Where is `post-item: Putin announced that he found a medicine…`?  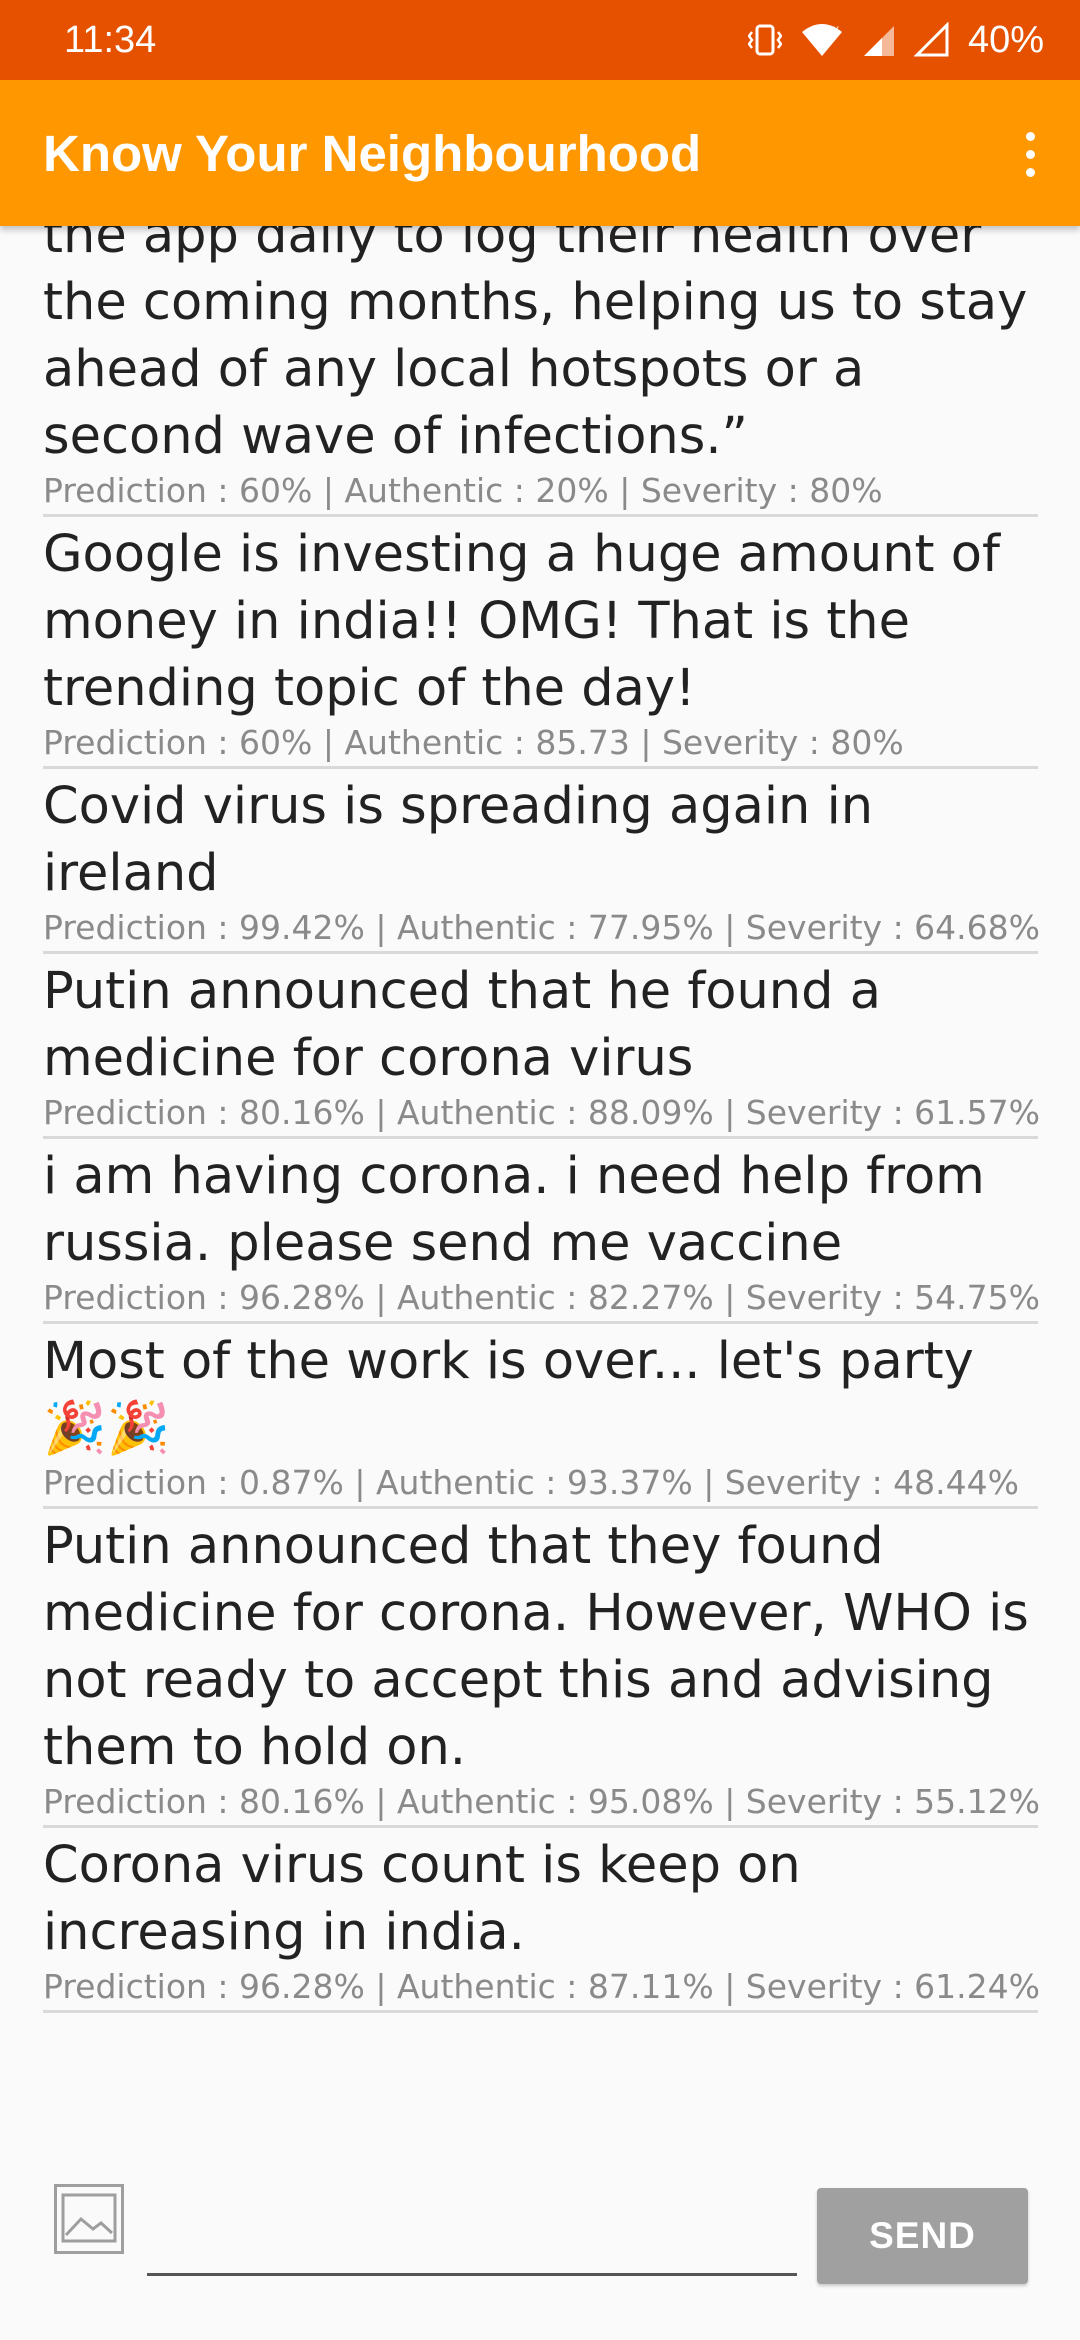
post-item: Putin announced that he found a medicine… is located at coordinates (542, 1047).